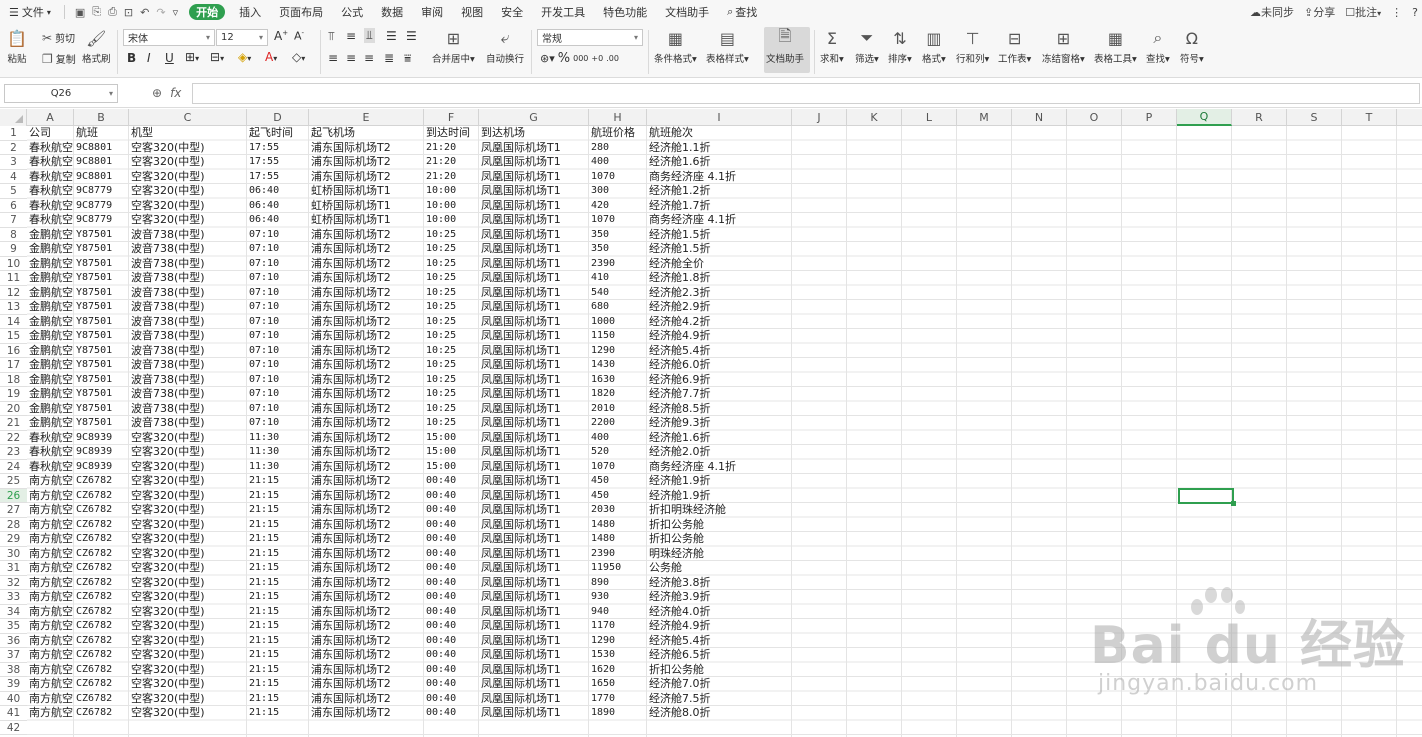 Image resolution: width=1422 pixels, height=737 pixels. Describe the element at coordinates (618, 117) in the screenshot. I see `column-header-H: H` at that location.